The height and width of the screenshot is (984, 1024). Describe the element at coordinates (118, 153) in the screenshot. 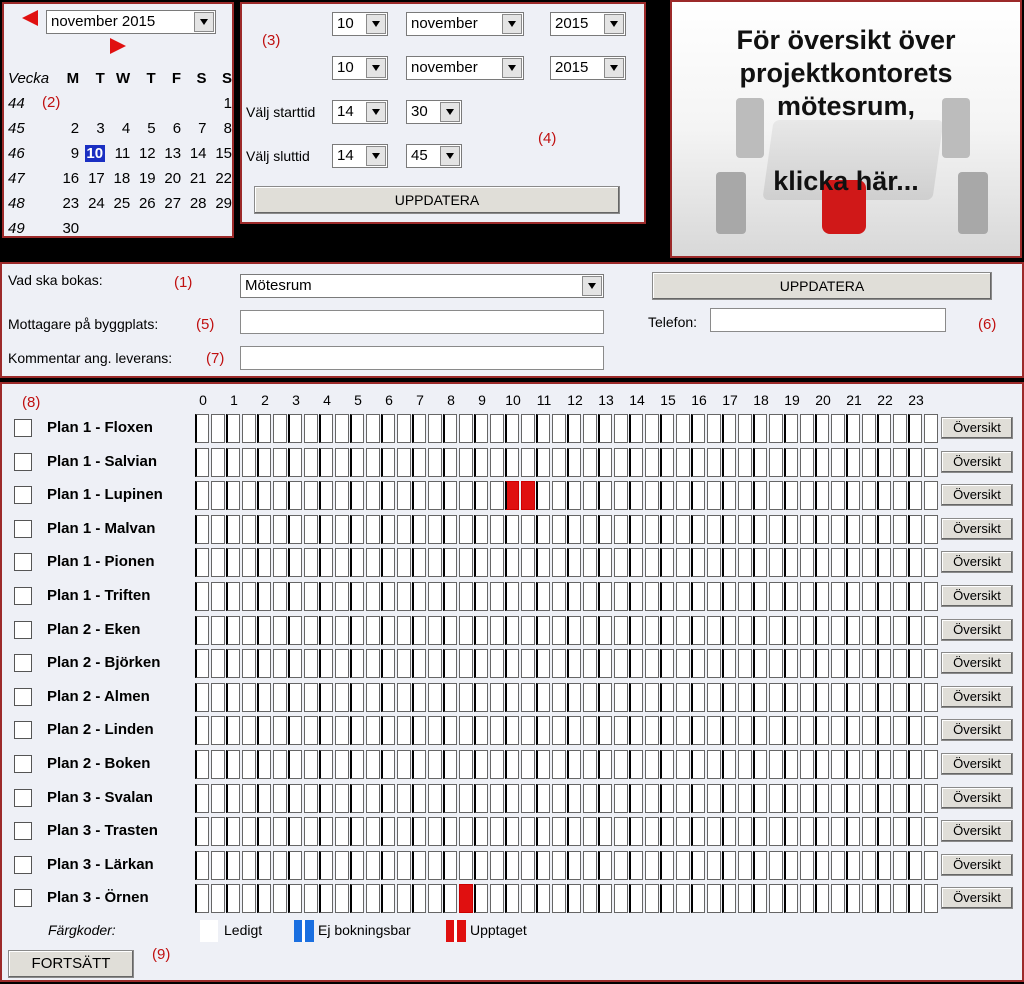

I see `calendar-day: 11` at that location.